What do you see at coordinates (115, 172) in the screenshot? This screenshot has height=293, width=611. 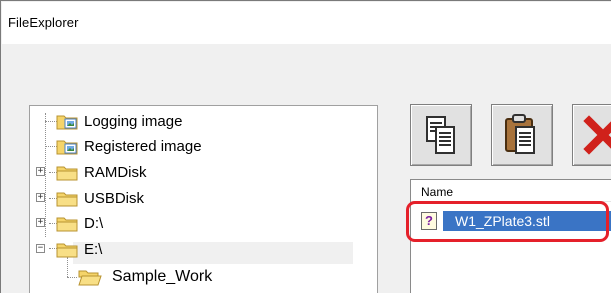 I see `tree-item-label: RAMDisk` at bounding box center [115, 172].